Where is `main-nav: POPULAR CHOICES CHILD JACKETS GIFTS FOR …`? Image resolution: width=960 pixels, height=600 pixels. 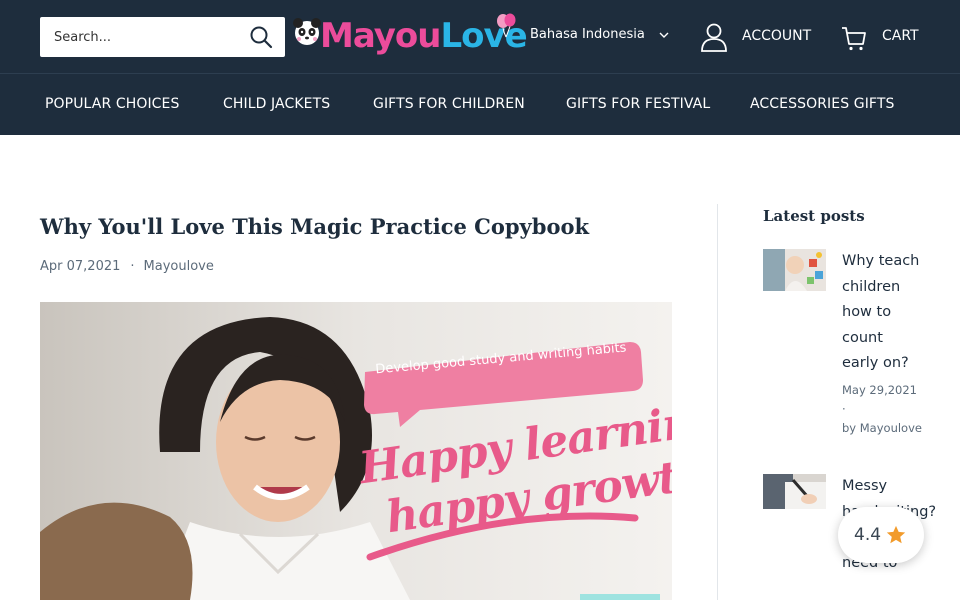 main-nav: POPULAR CHOICES CHILD JACKETS GIFTS FOR … is located at coordinates (480, 104).